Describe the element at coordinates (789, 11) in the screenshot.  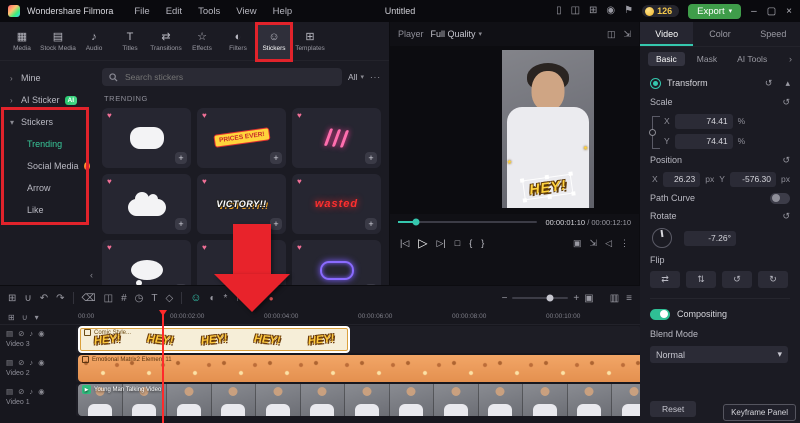
I see `close-button: ×` at that location.